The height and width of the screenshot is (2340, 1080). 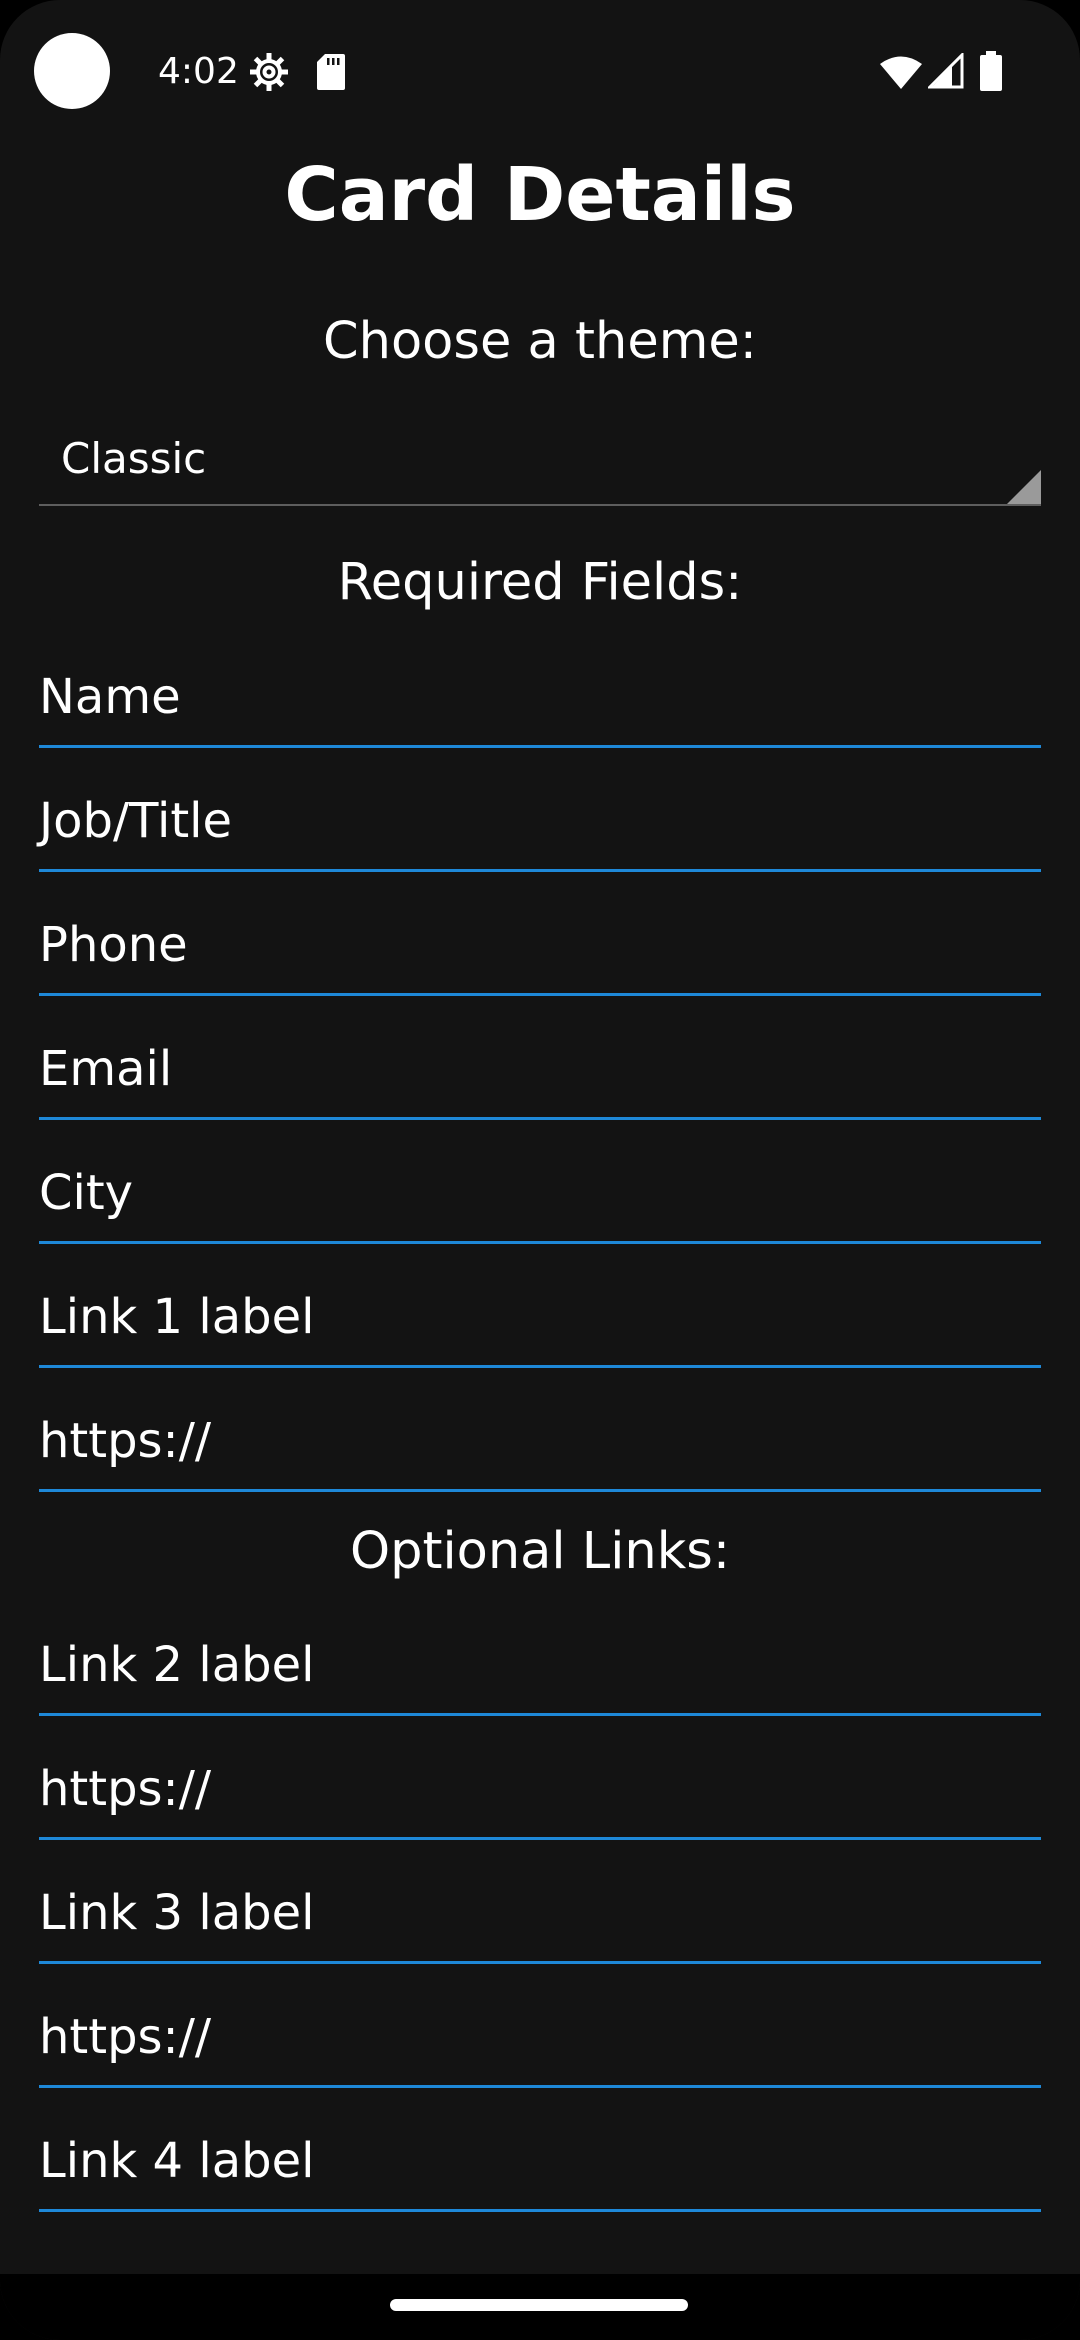 I want to click on name-field-hint: Name, so click(x=110, y=697).